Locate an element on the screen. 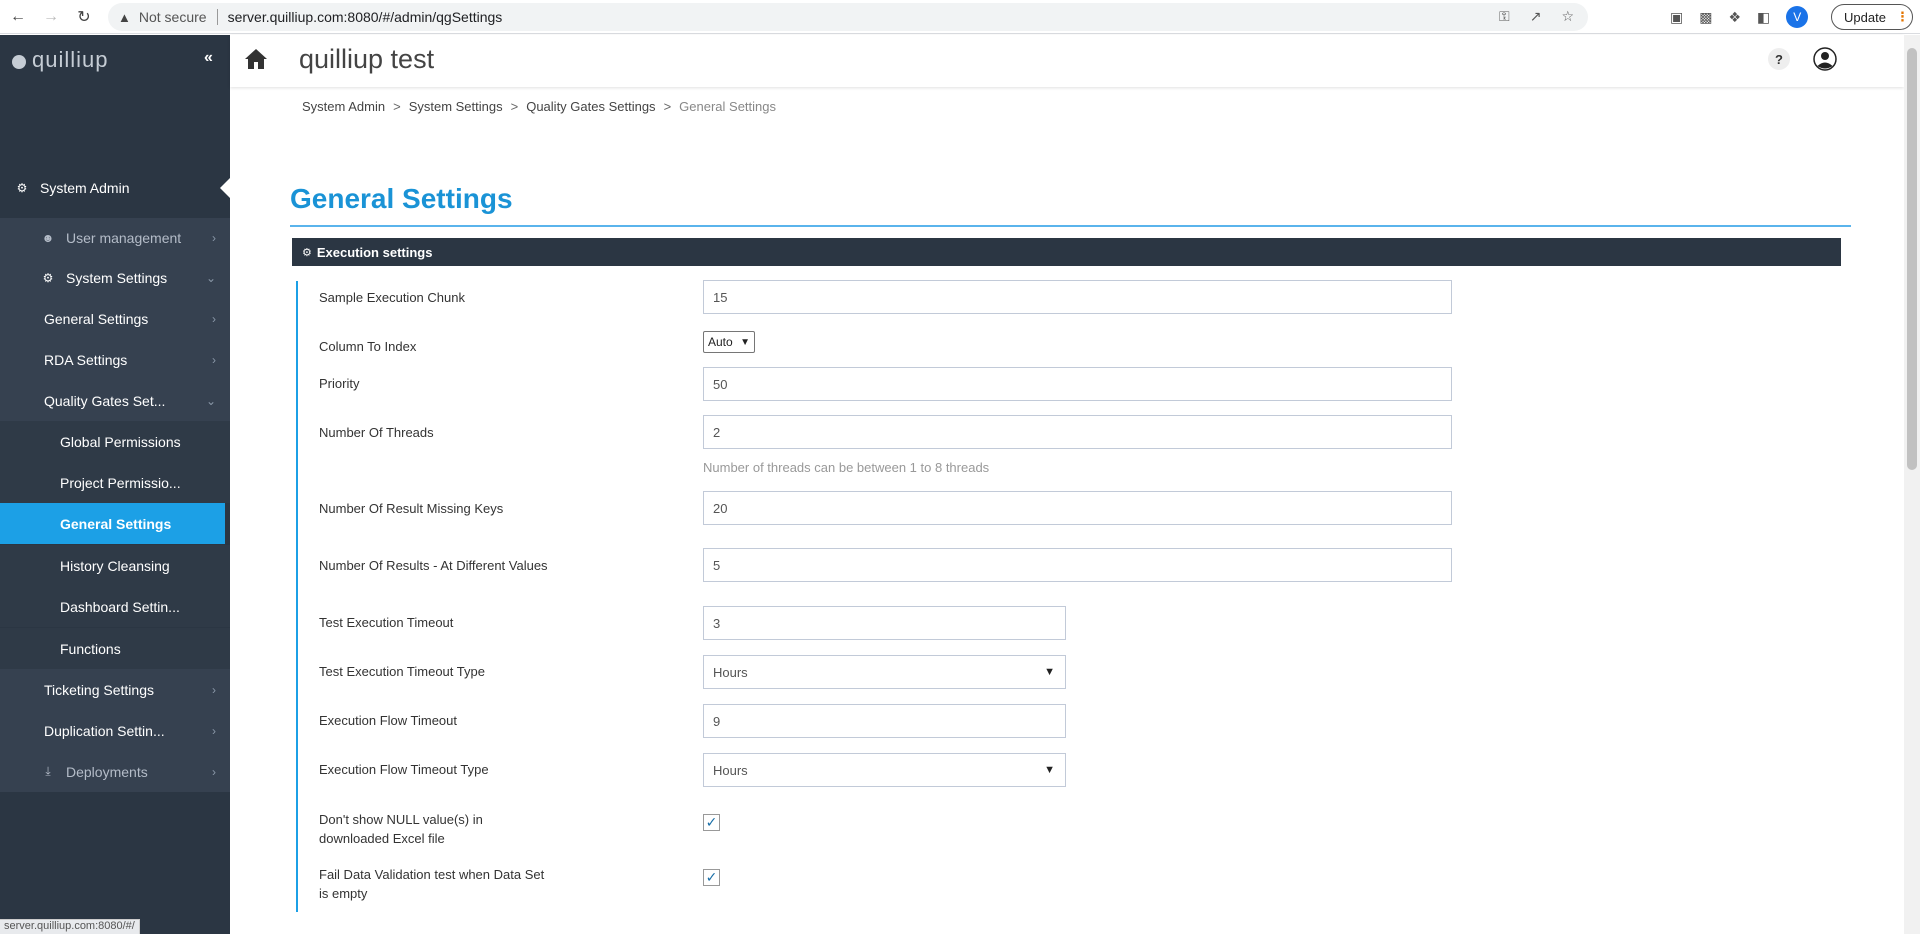  share-icon: ↗ is located at coordinates (1536, 16).